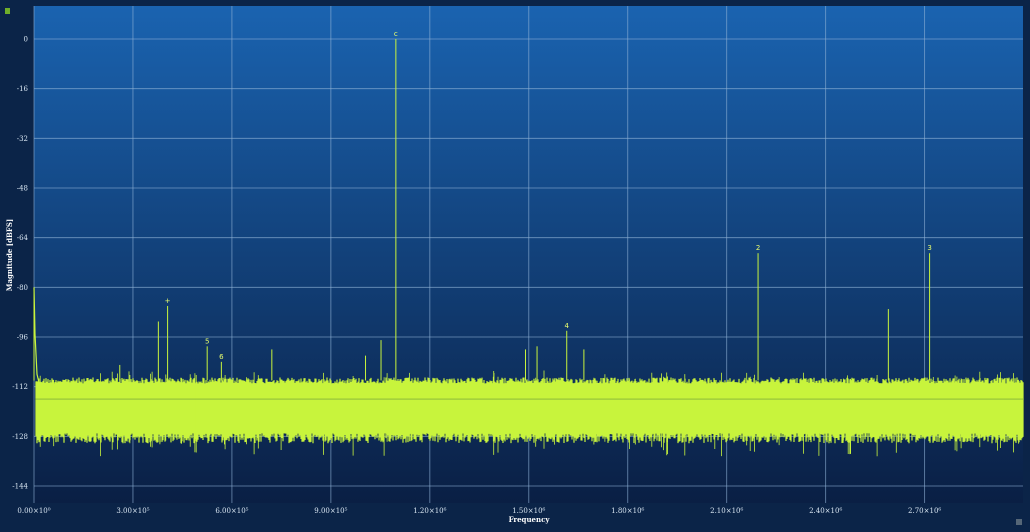  What do you see at coordinates (22, 189) in the screenshot?
I see `y-tick-label: -48` at bounding box center [22, 189].